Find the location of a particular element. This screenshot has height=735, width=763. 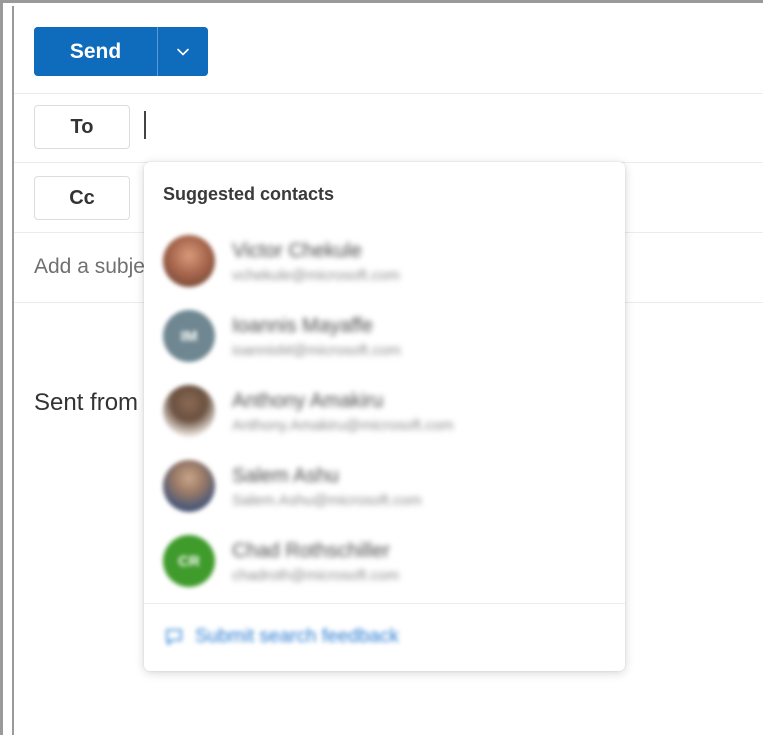

avatar-initials: IM is located at coordinates (189, 336).